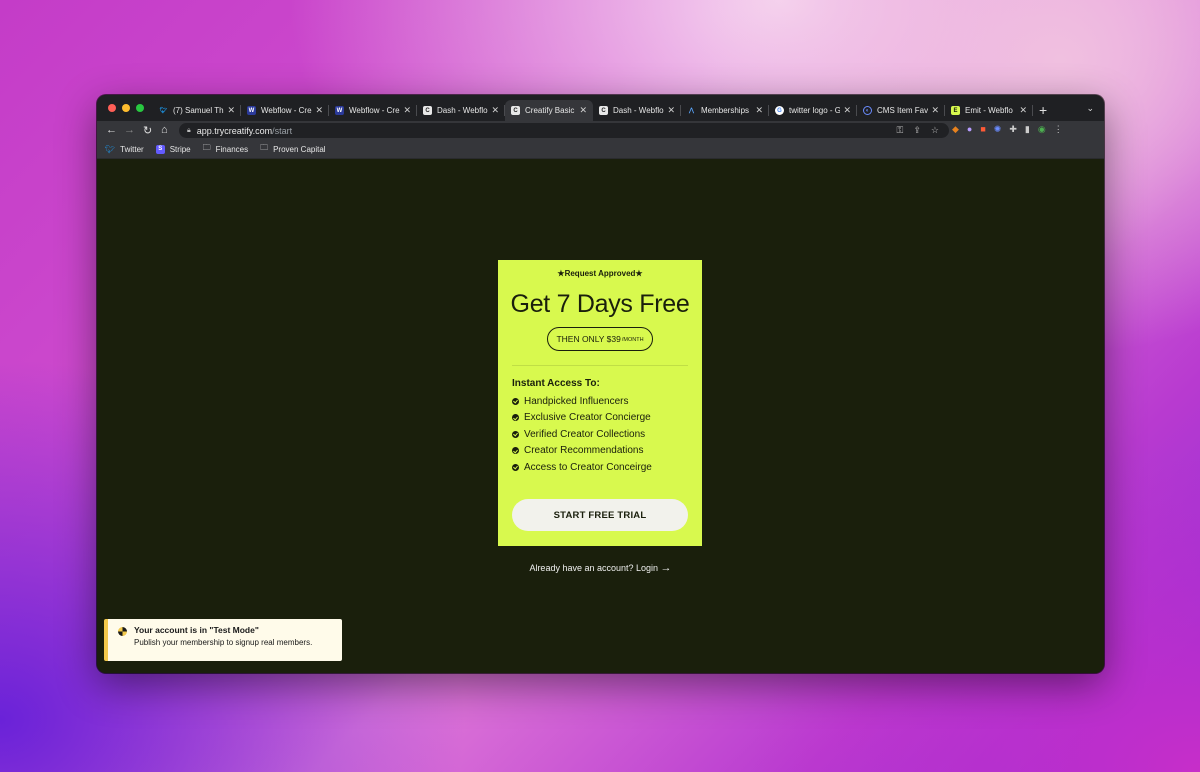 The image size is (1200, 772). I want to click on tab-search-chevron-icon: ⌄, so click(1090, 108).